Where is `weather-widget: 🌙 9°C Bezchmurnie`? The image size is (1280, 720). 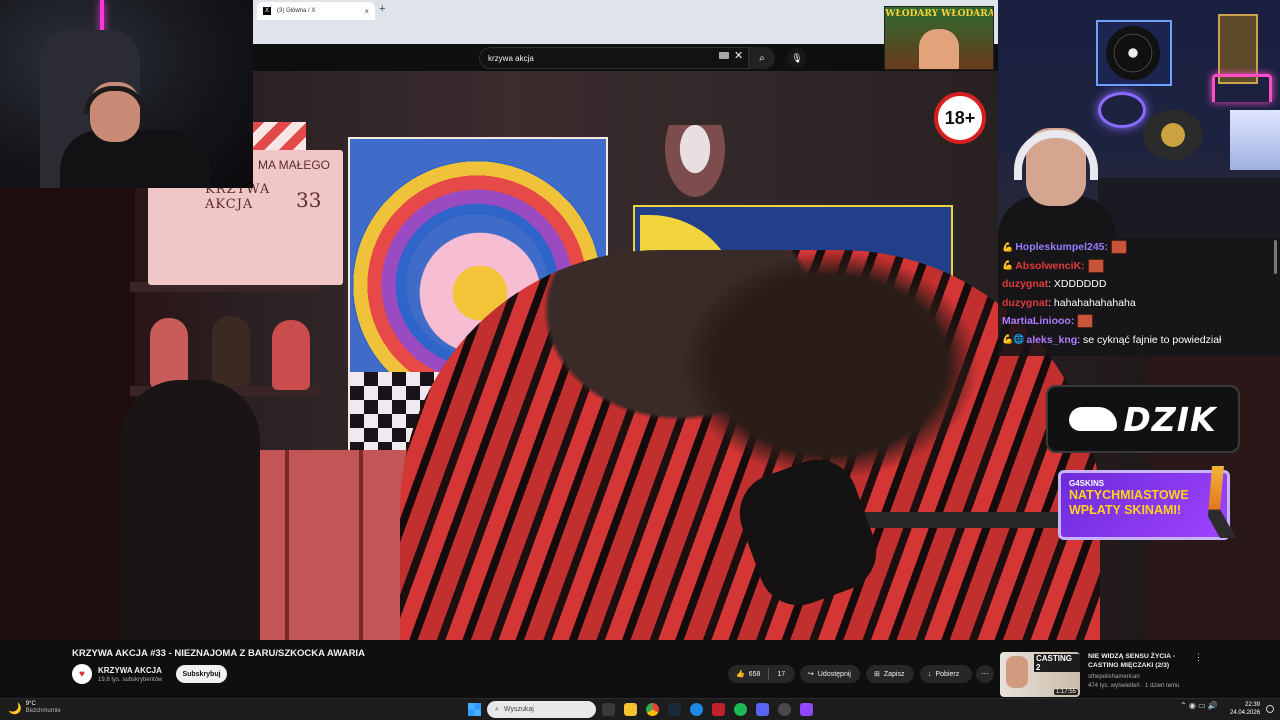
weather-widget: 🌙 9°C Bezchmurnie is located at coordinates (34, 708).